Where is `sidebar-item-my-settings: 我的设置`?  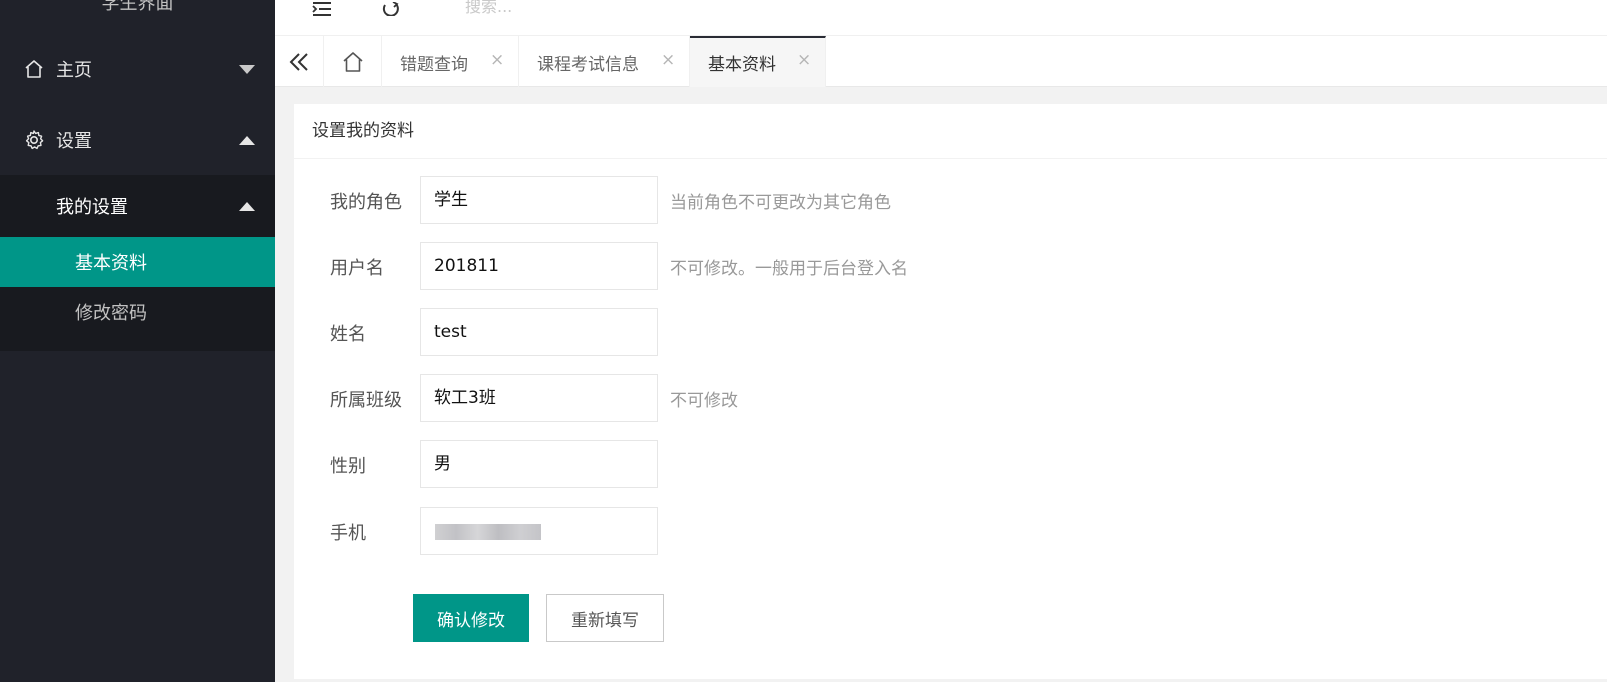
sidebar-item-my-settings: 我的设置 is located at coordinates (137, 206).